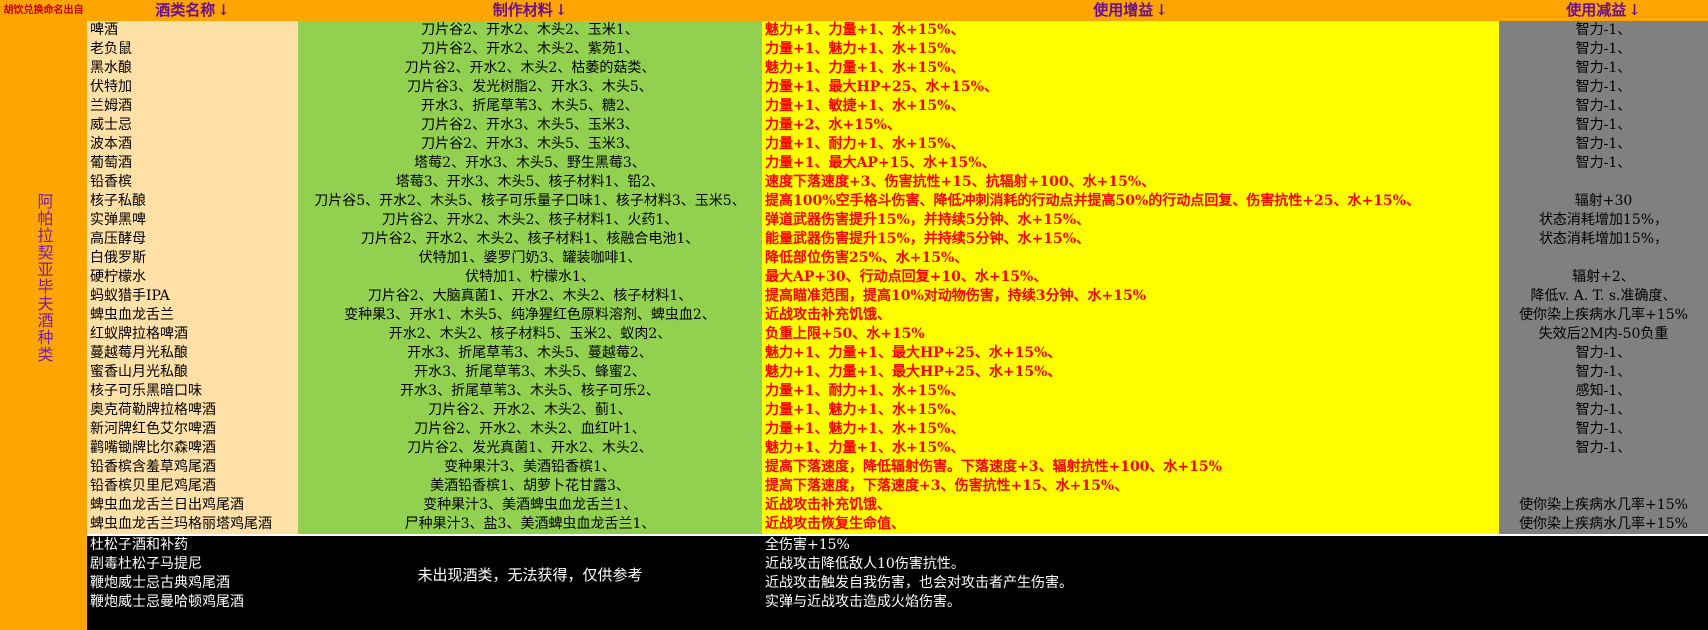  What do you see at coordinates (43, 277) in the screenshot?
I see `category-side-cell: 阿帕拉契亚毕夫酒种类` at bounding box center [43, 277].